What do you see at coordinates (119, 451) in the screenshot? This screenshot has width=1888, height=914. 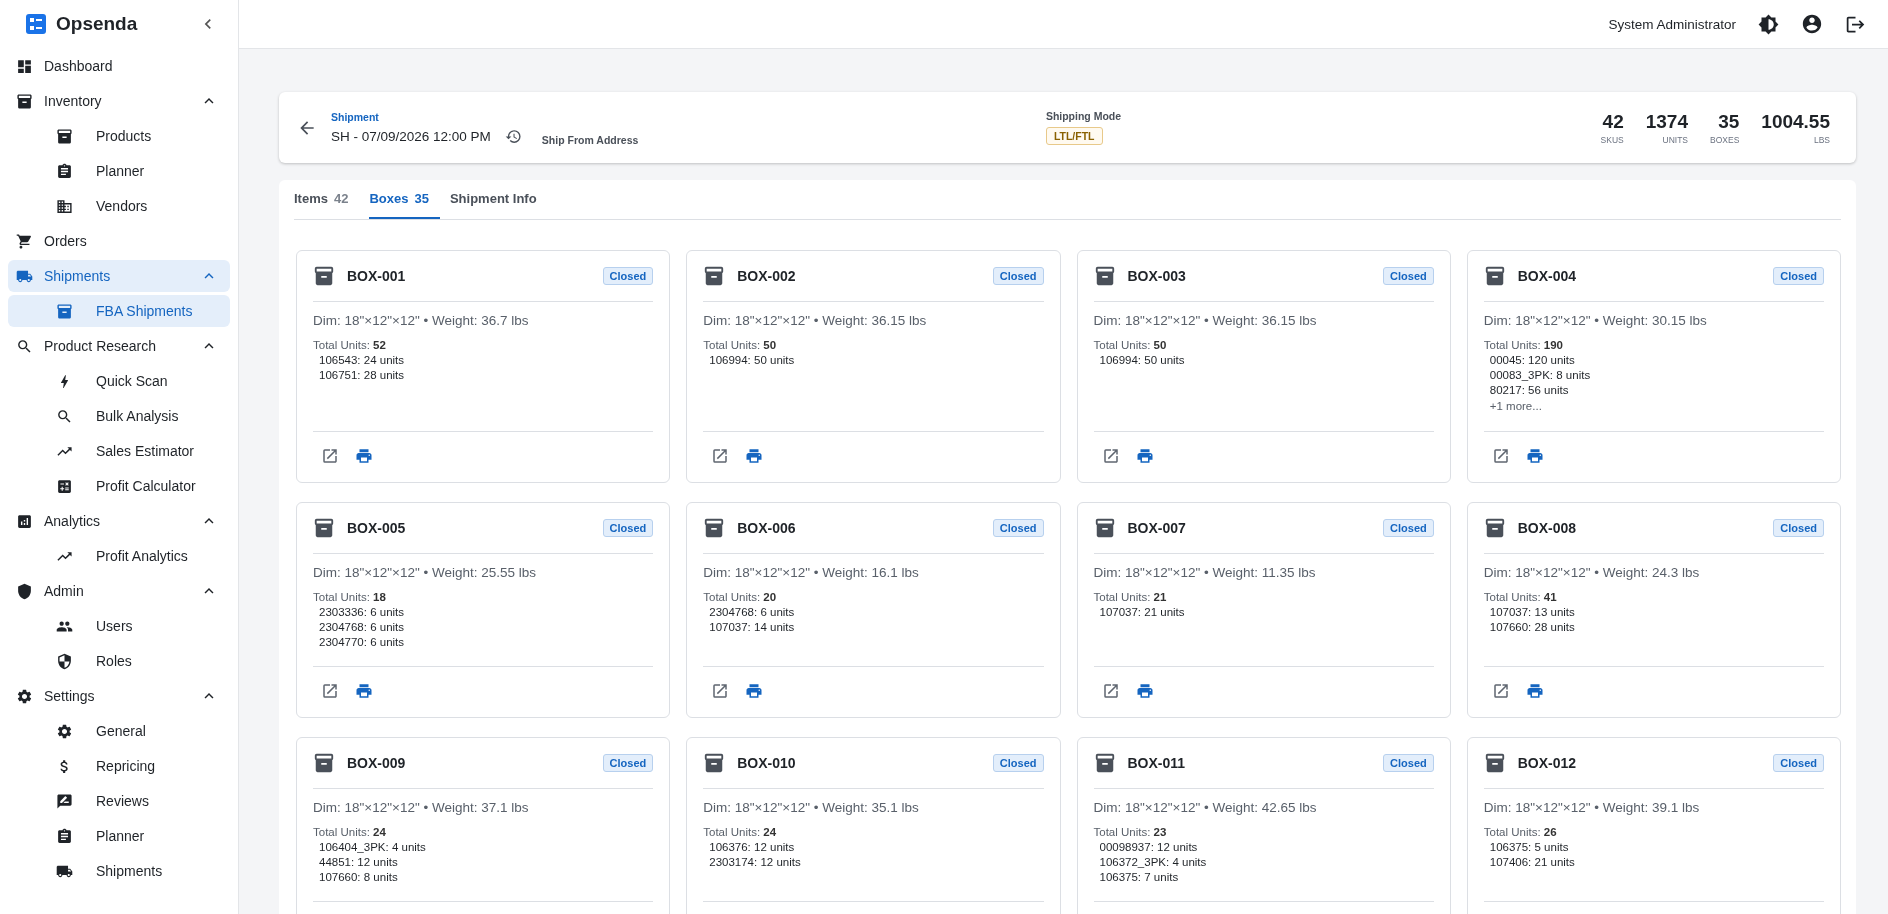 I see `nav-item: Sales Estimator` at bounding box center [119, 451].